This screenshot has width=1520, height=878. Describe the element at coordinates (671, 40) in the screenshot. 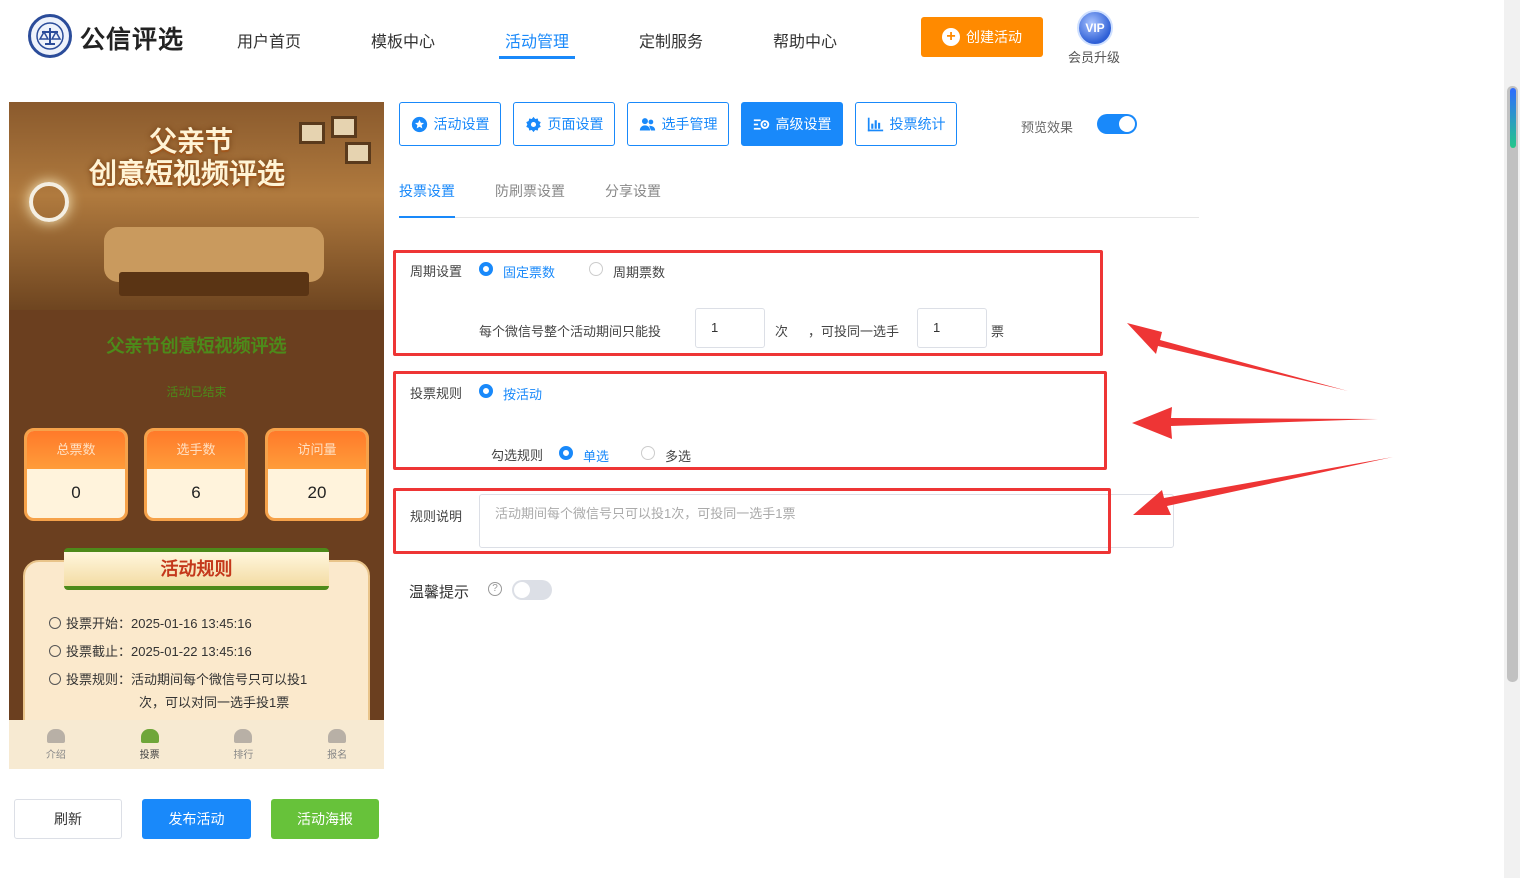

I see `nav-custom-service: 定制服务` at that location.